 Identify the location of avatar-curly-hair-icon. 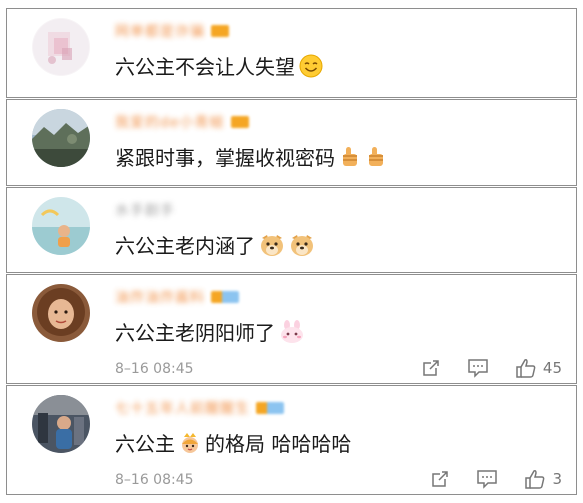
(61, 313).